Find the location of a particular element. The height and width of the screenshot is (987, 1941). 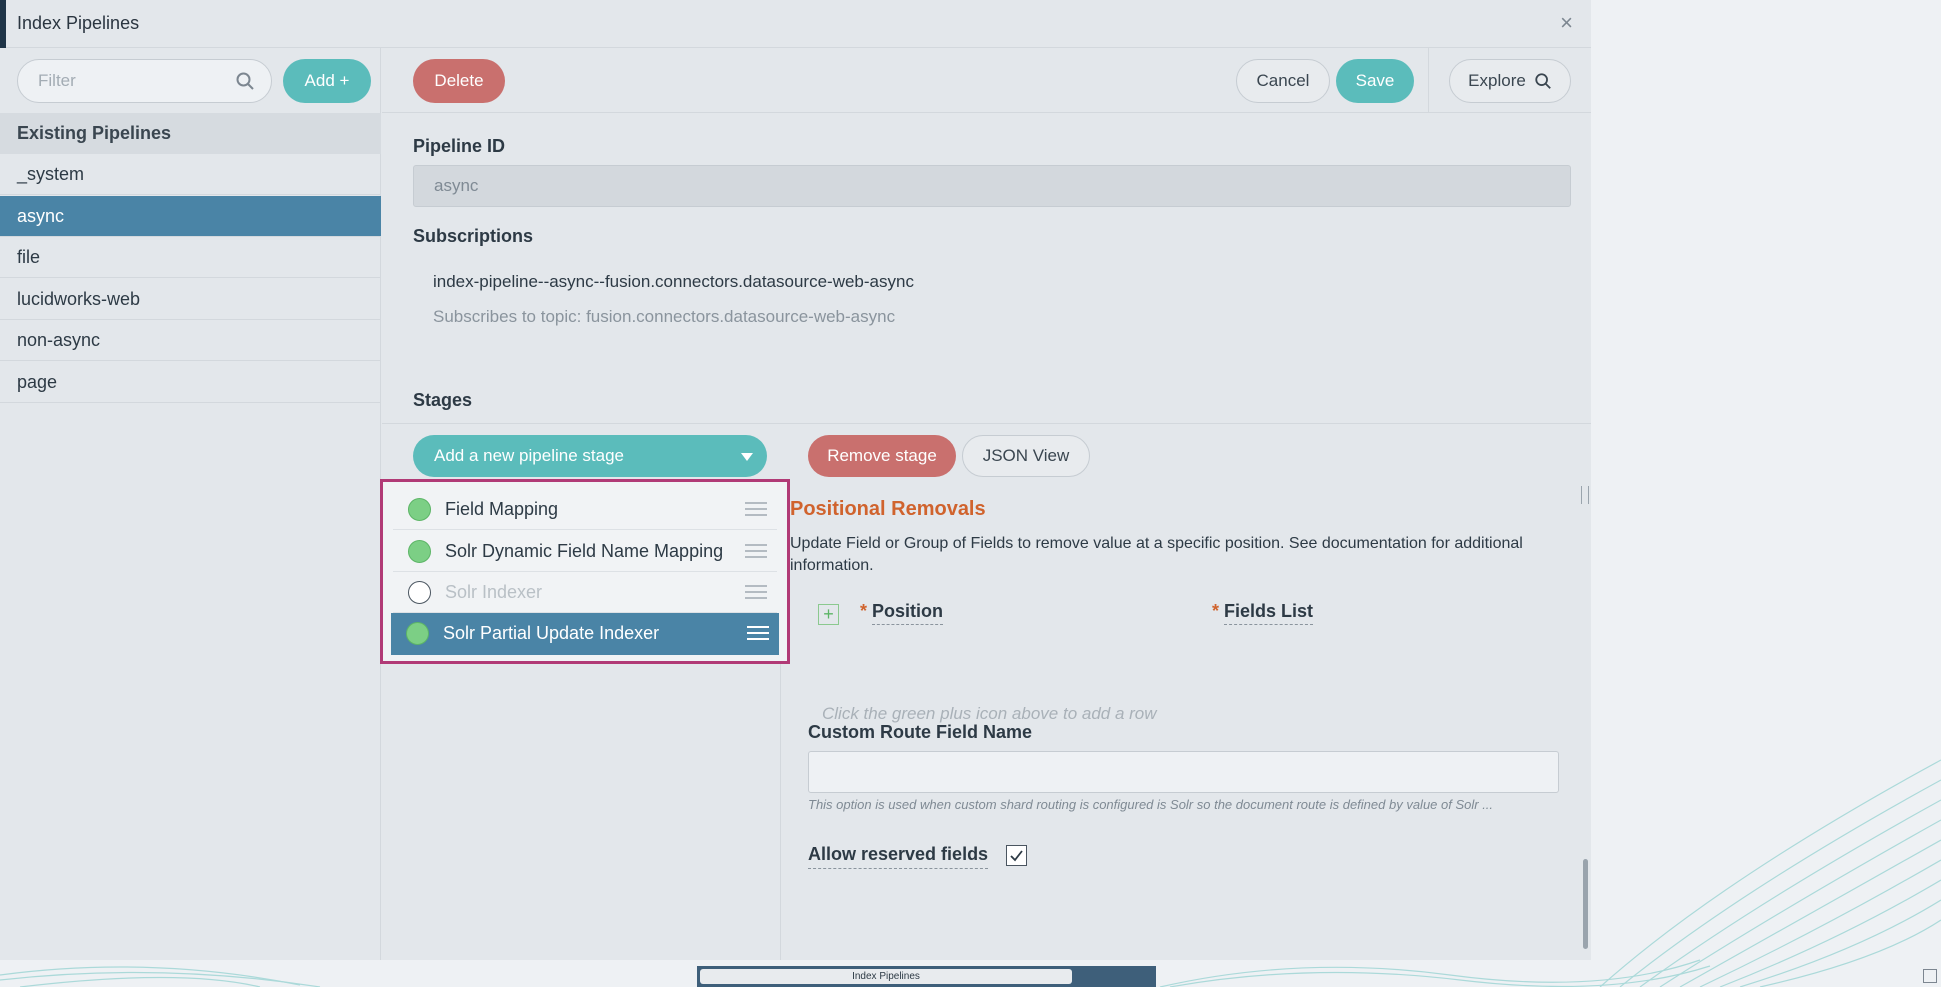

close-icon: × is located at coordinates (1566, 23).